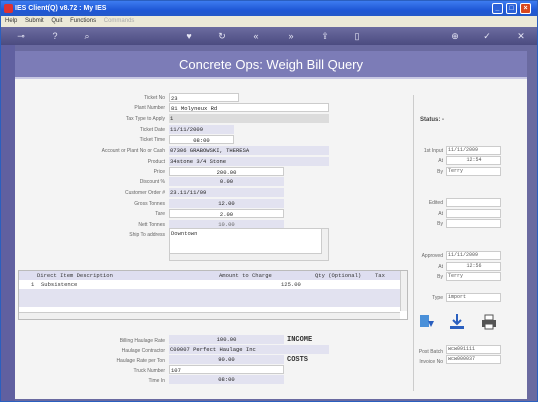 The height and width of the screenshot is (402, 538). What do you see at coordinates (432, 120) in the screenshot?
I see `status-label: Status: -` at bounding box center [432, 120].